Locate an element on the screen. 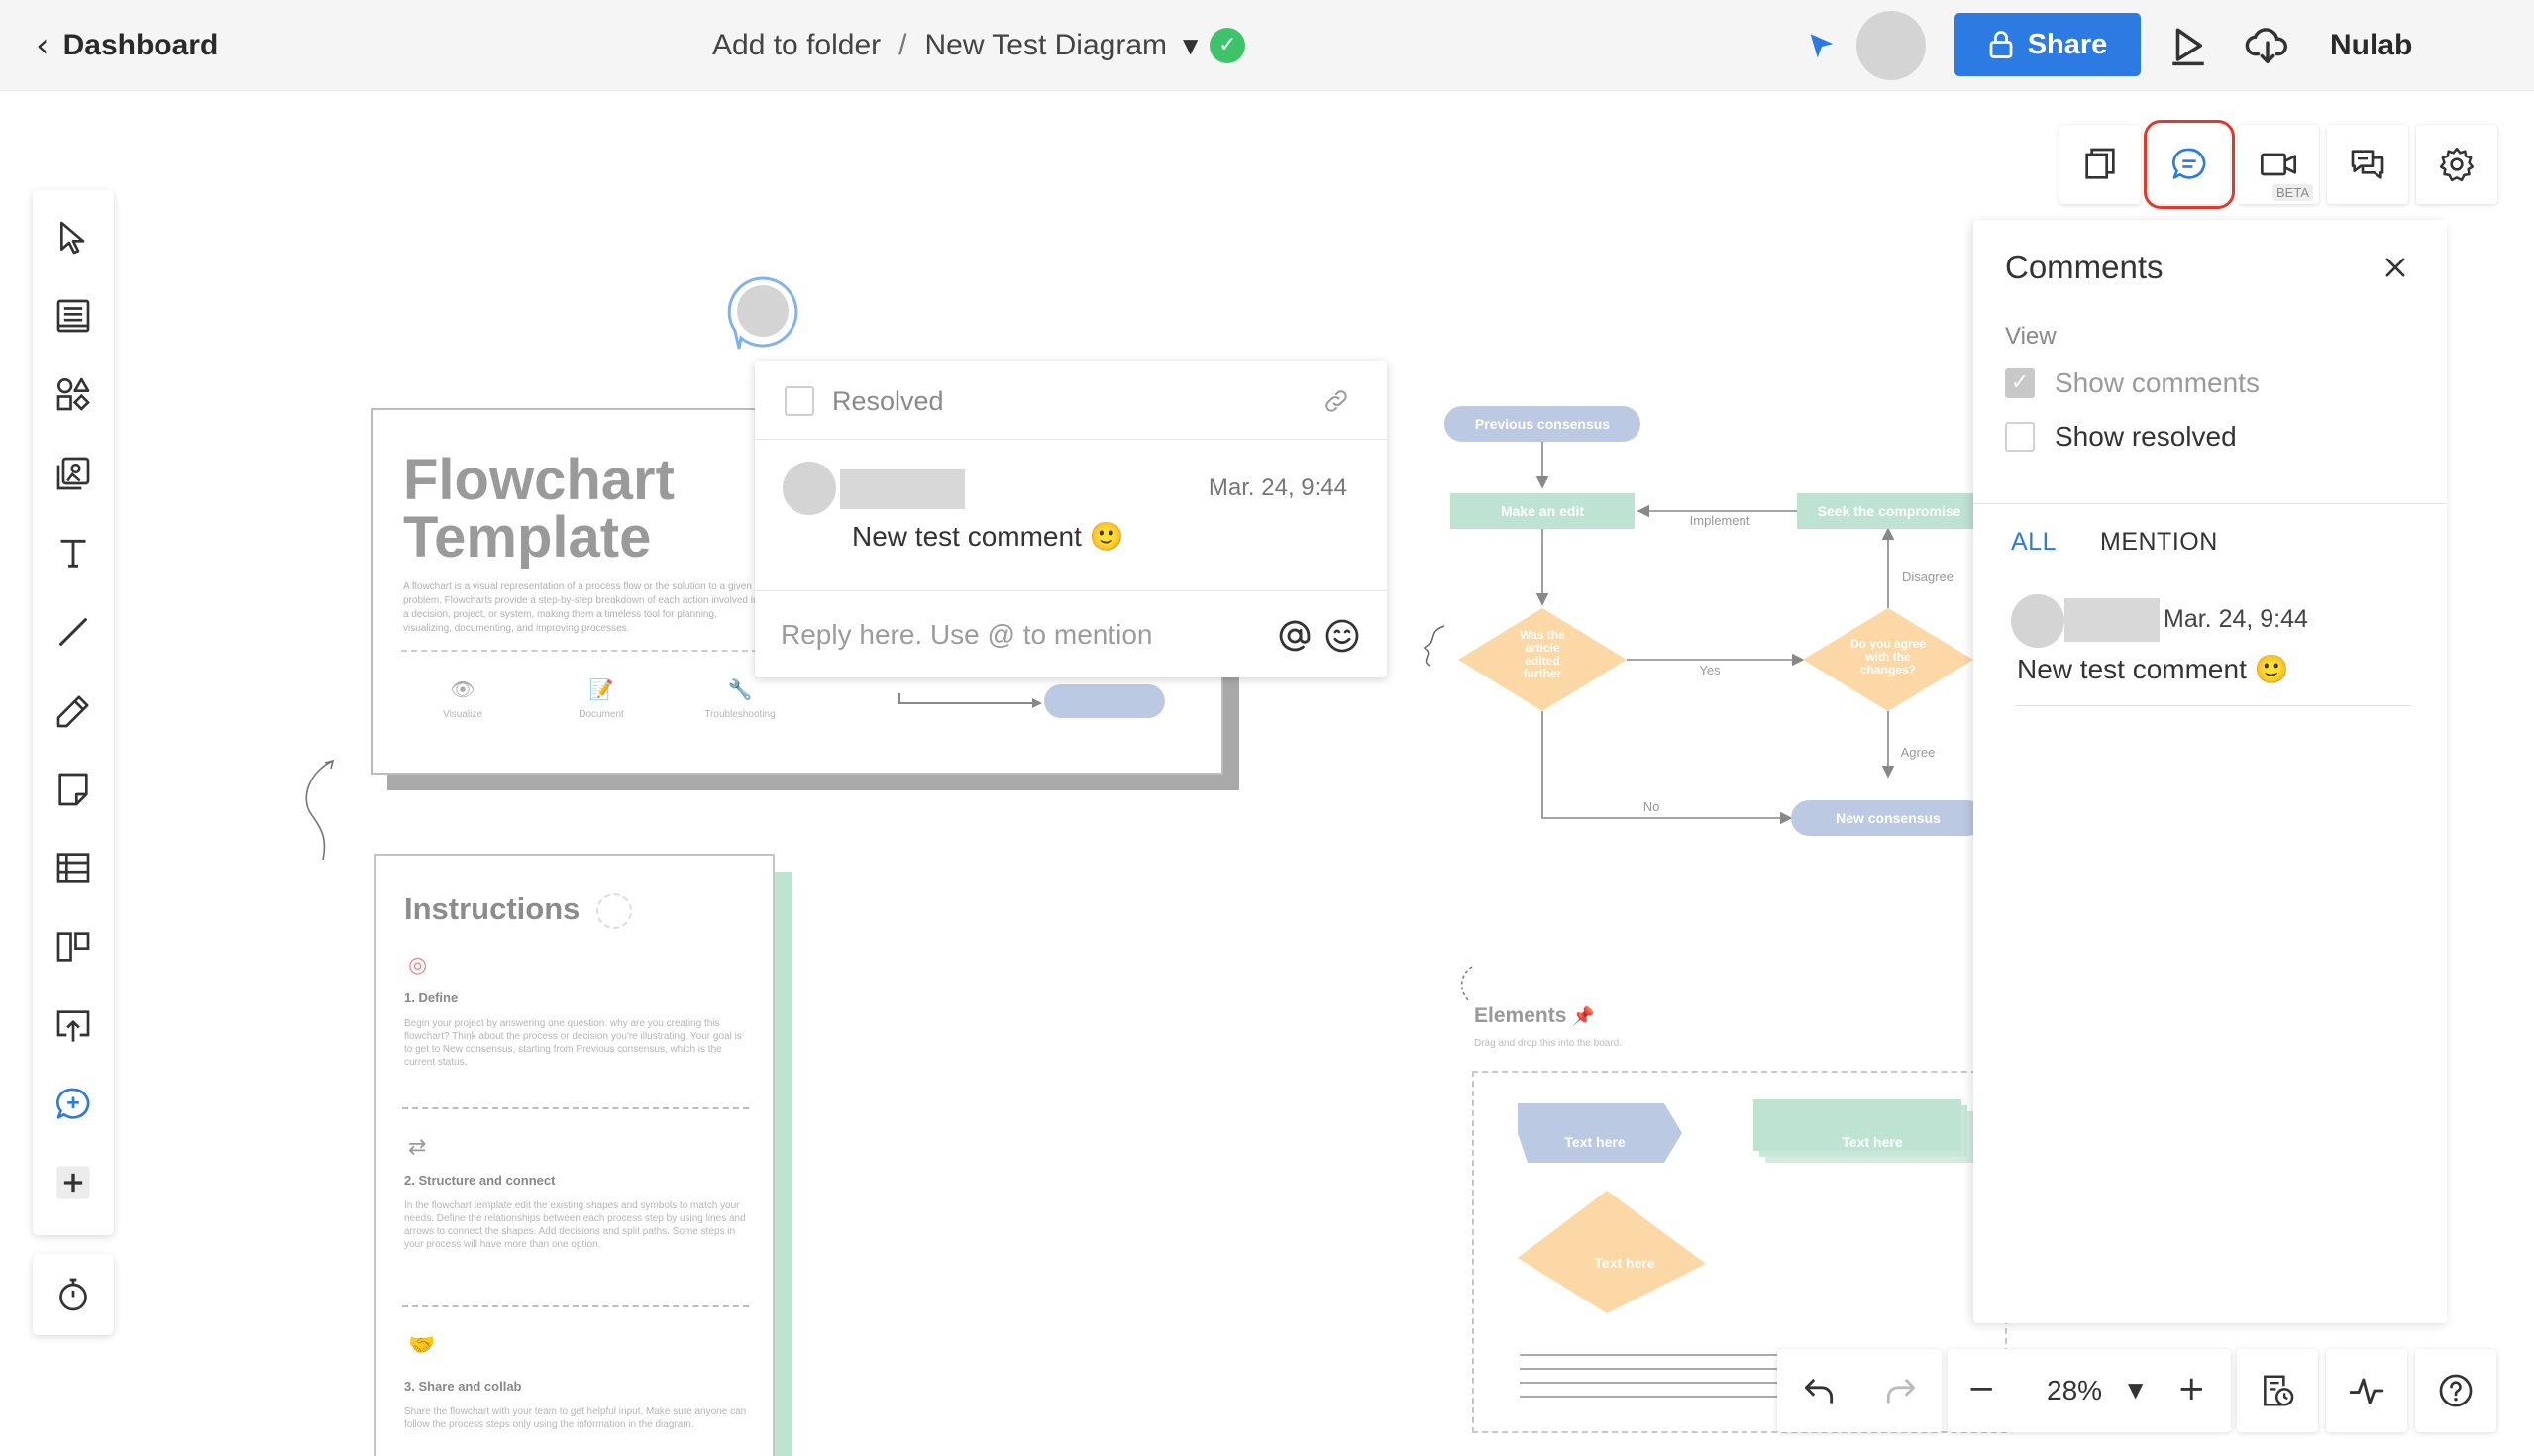 The image size is (2534, 1456). link-icon is located at coordinates (1336, 401).